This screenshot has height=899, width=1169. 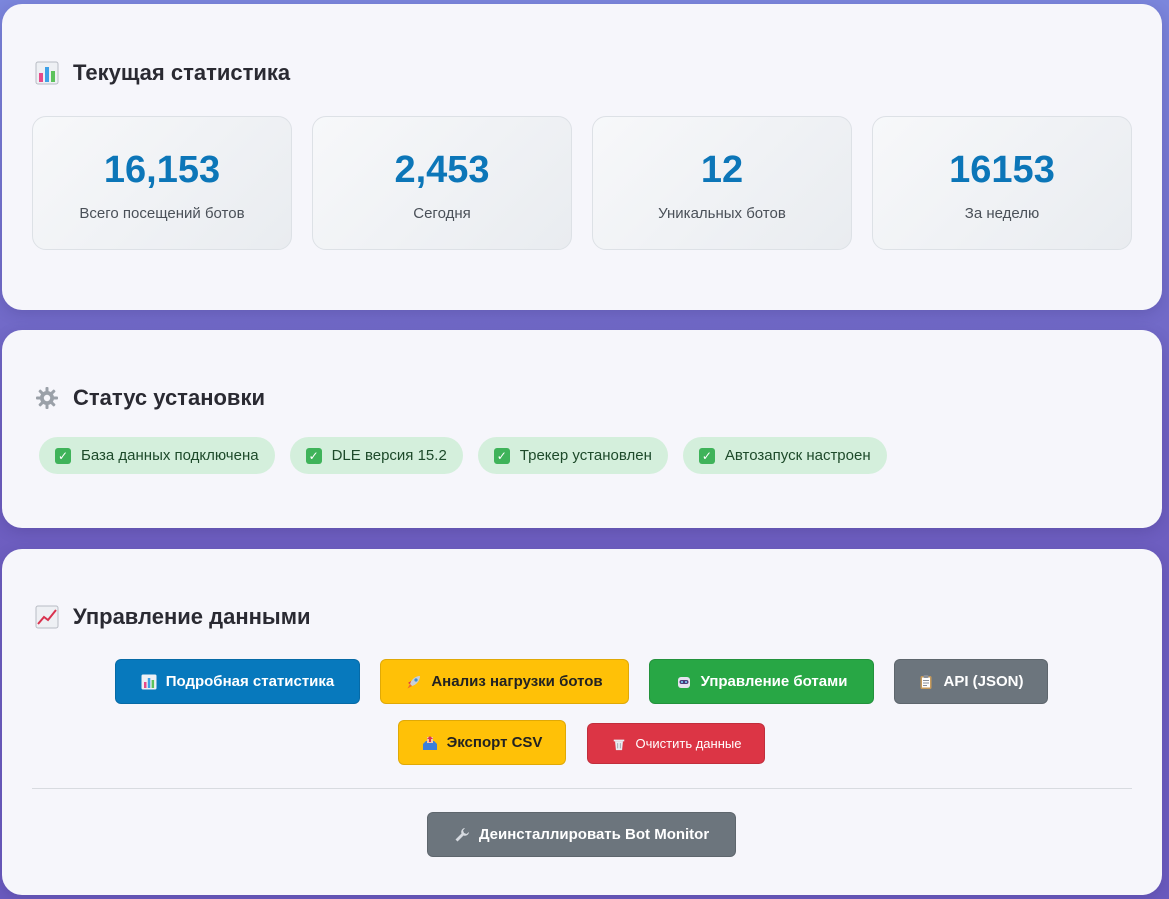 I want to click on status-pill-label: DLE версия 15.2, so click(x=389, y=455).